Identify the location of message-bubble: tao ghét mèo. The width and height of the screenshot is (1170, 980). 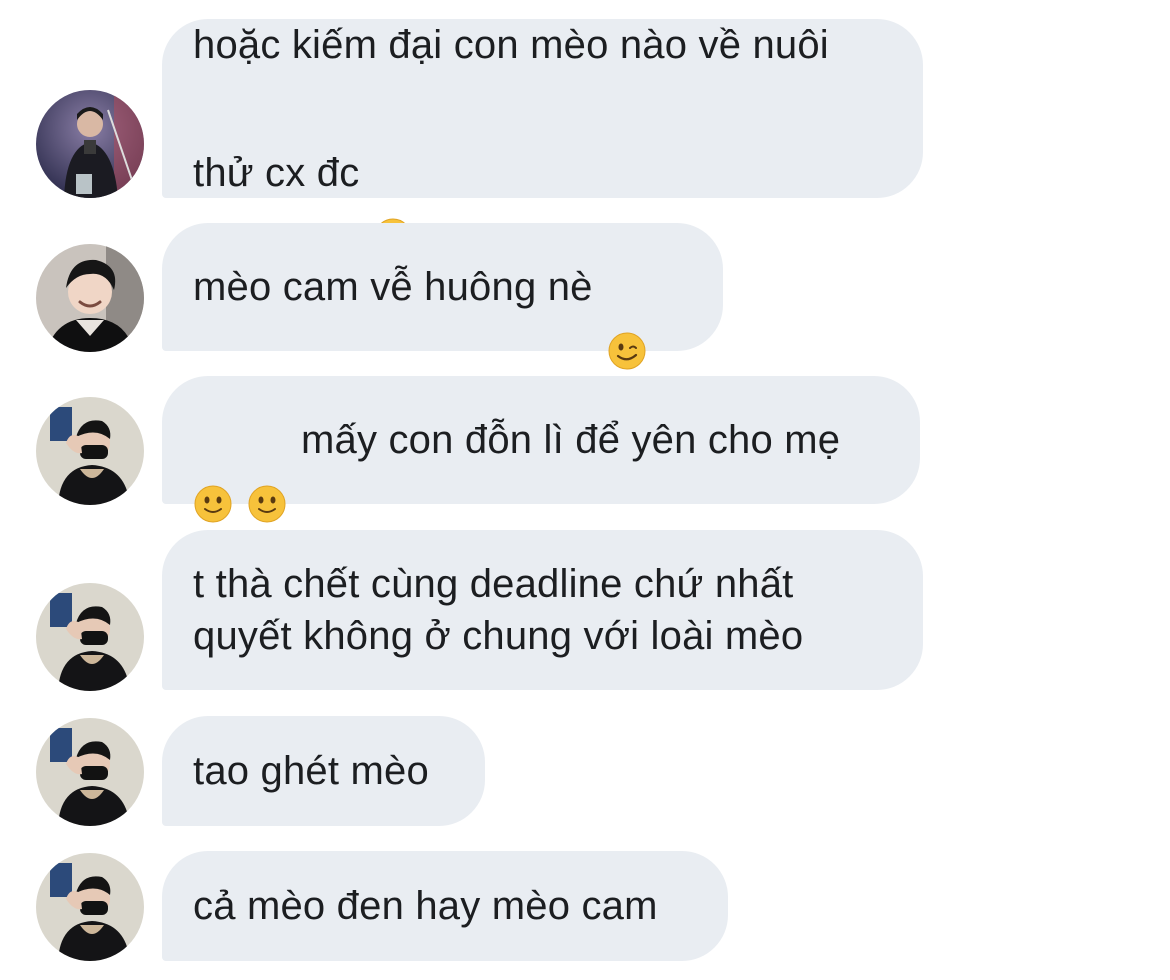
(323, 771).